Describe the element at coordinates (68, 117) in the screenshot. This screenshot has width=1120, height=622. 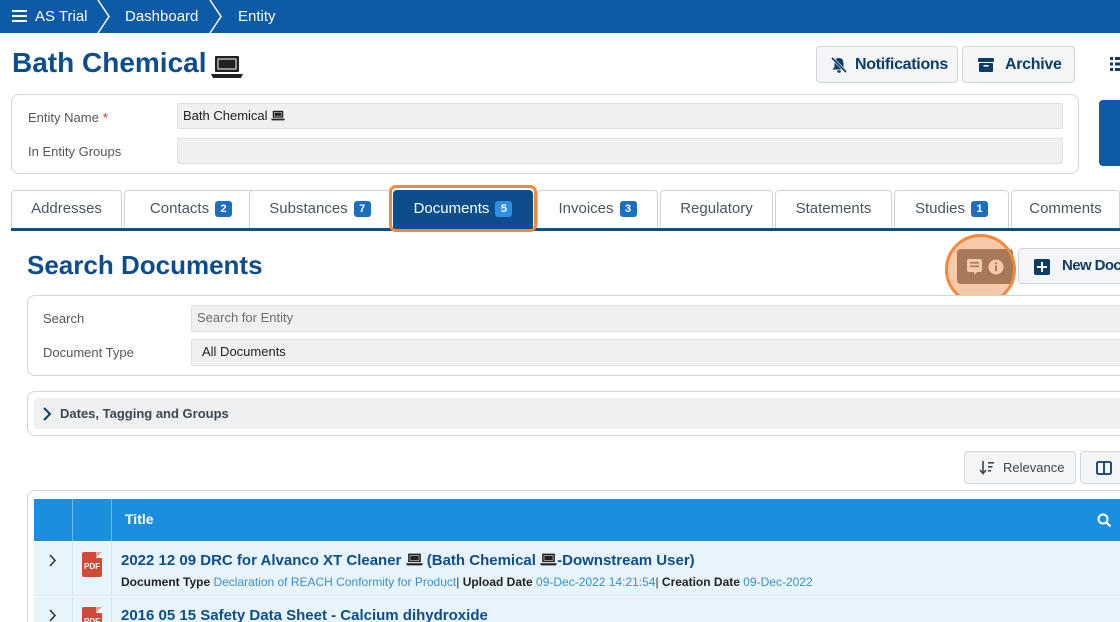
I see `entity-name-label: Entity Name *` at that location.